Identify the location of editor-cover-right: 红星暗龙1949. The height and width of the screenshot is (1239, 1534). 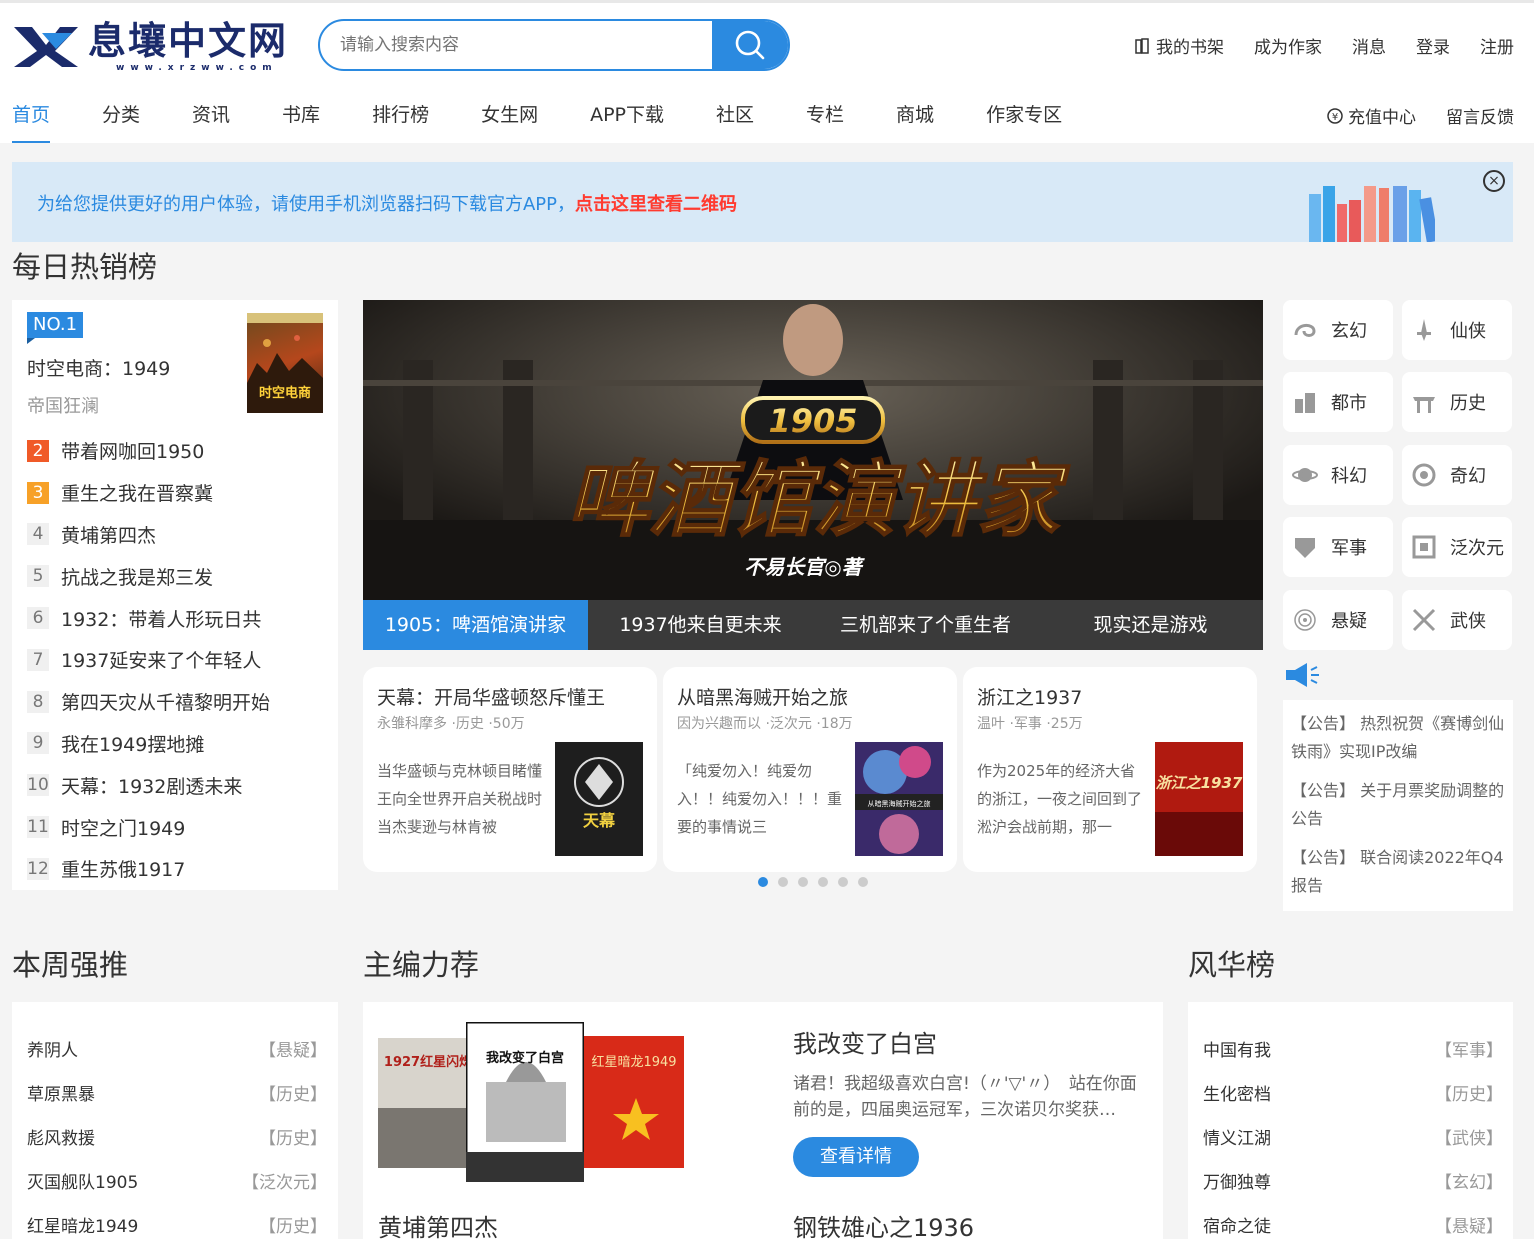
(634, 1102).